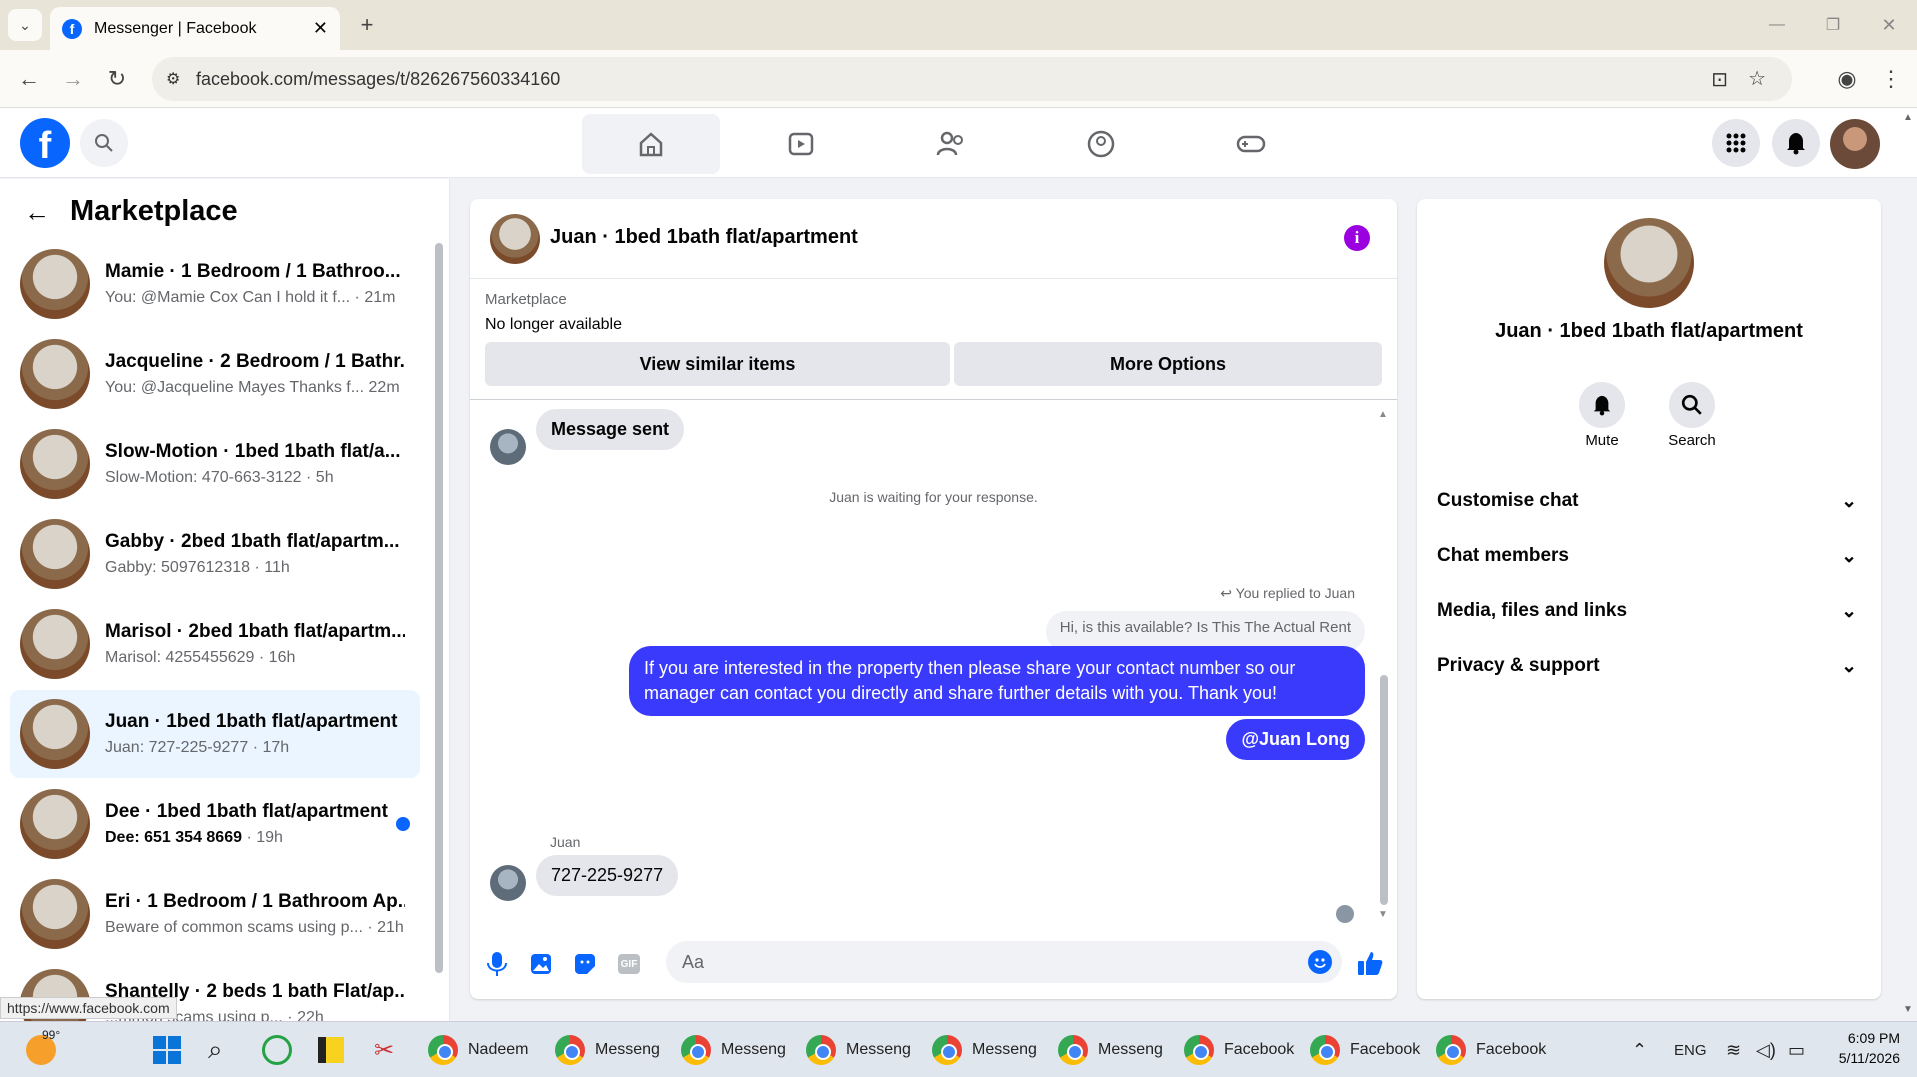  What do you see at coordinates (1602, 405) in the screenshot?
I see `mute-button` at bounding box center [1602, 405].